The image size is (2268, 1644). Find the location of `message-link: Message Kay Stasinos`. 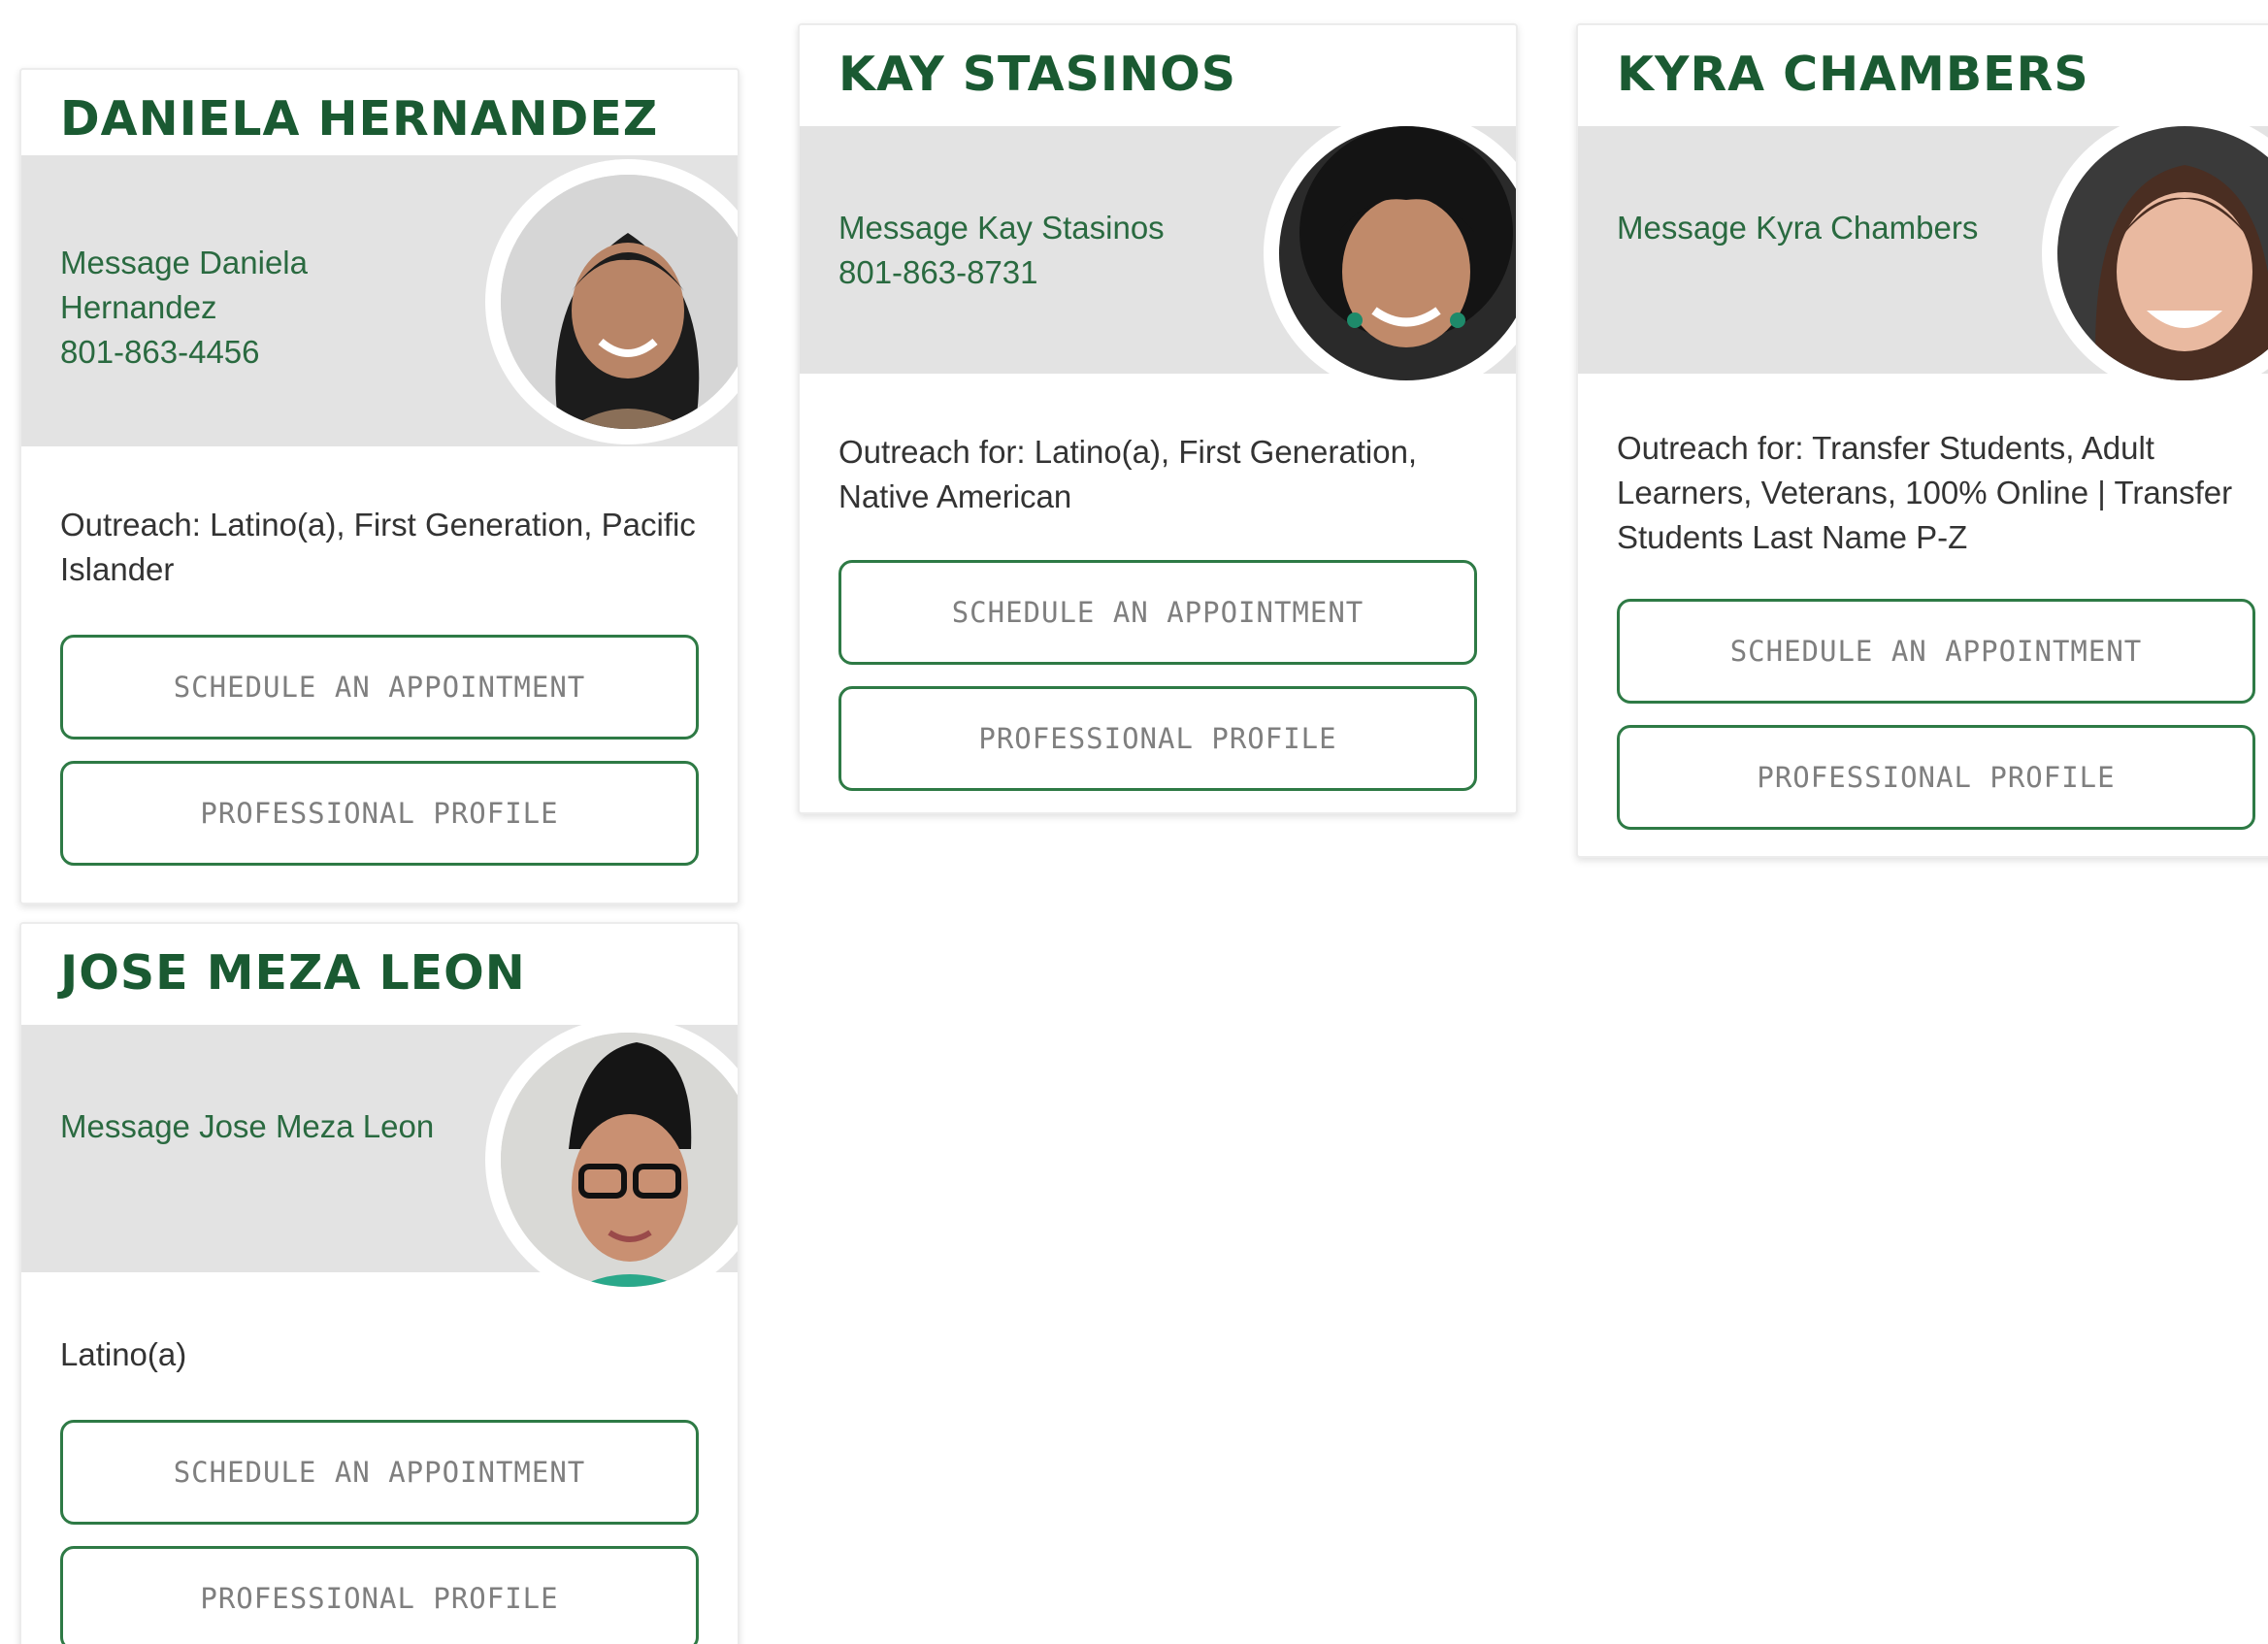

message-link: Message Kay Stasinos is located at coordinates (1041, 228).